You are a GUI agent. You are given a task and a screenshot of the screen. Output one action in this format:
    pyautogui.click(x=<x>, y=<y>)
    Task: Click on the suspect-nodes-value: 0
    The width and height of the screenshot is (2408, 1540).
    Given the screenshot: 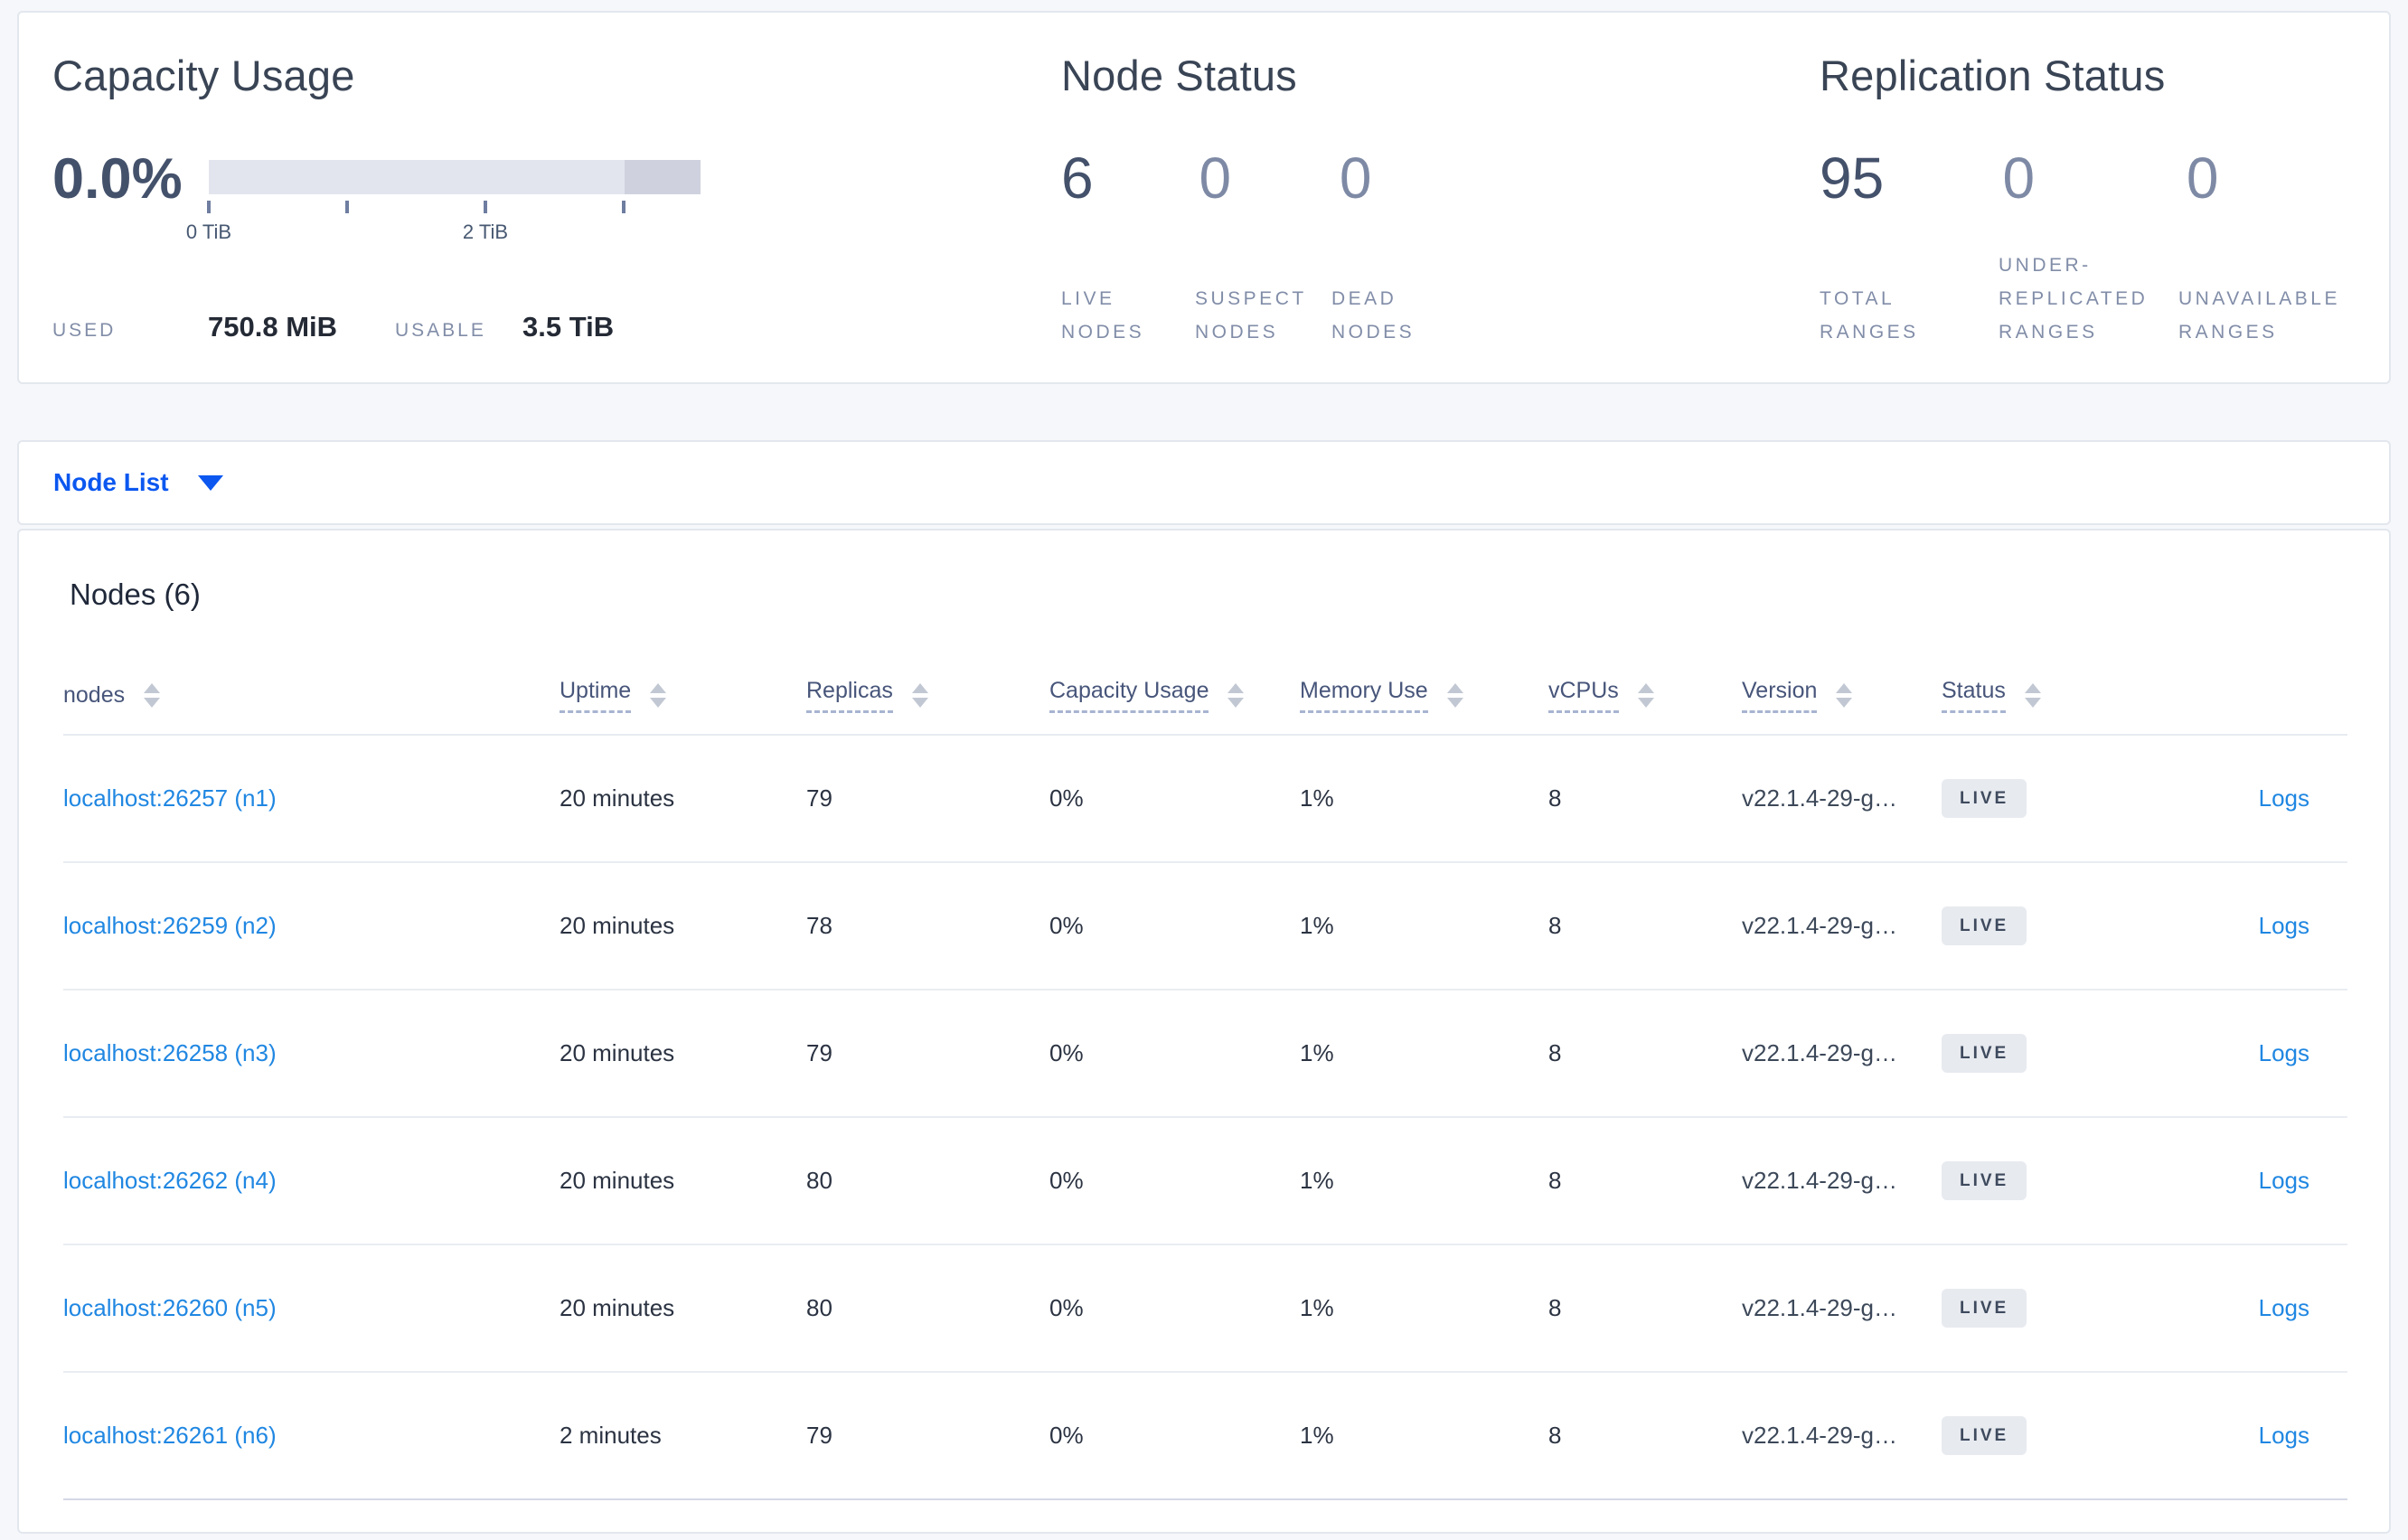 What is the action you would take?
    pyautogui.click(x=1215, y=178)
    